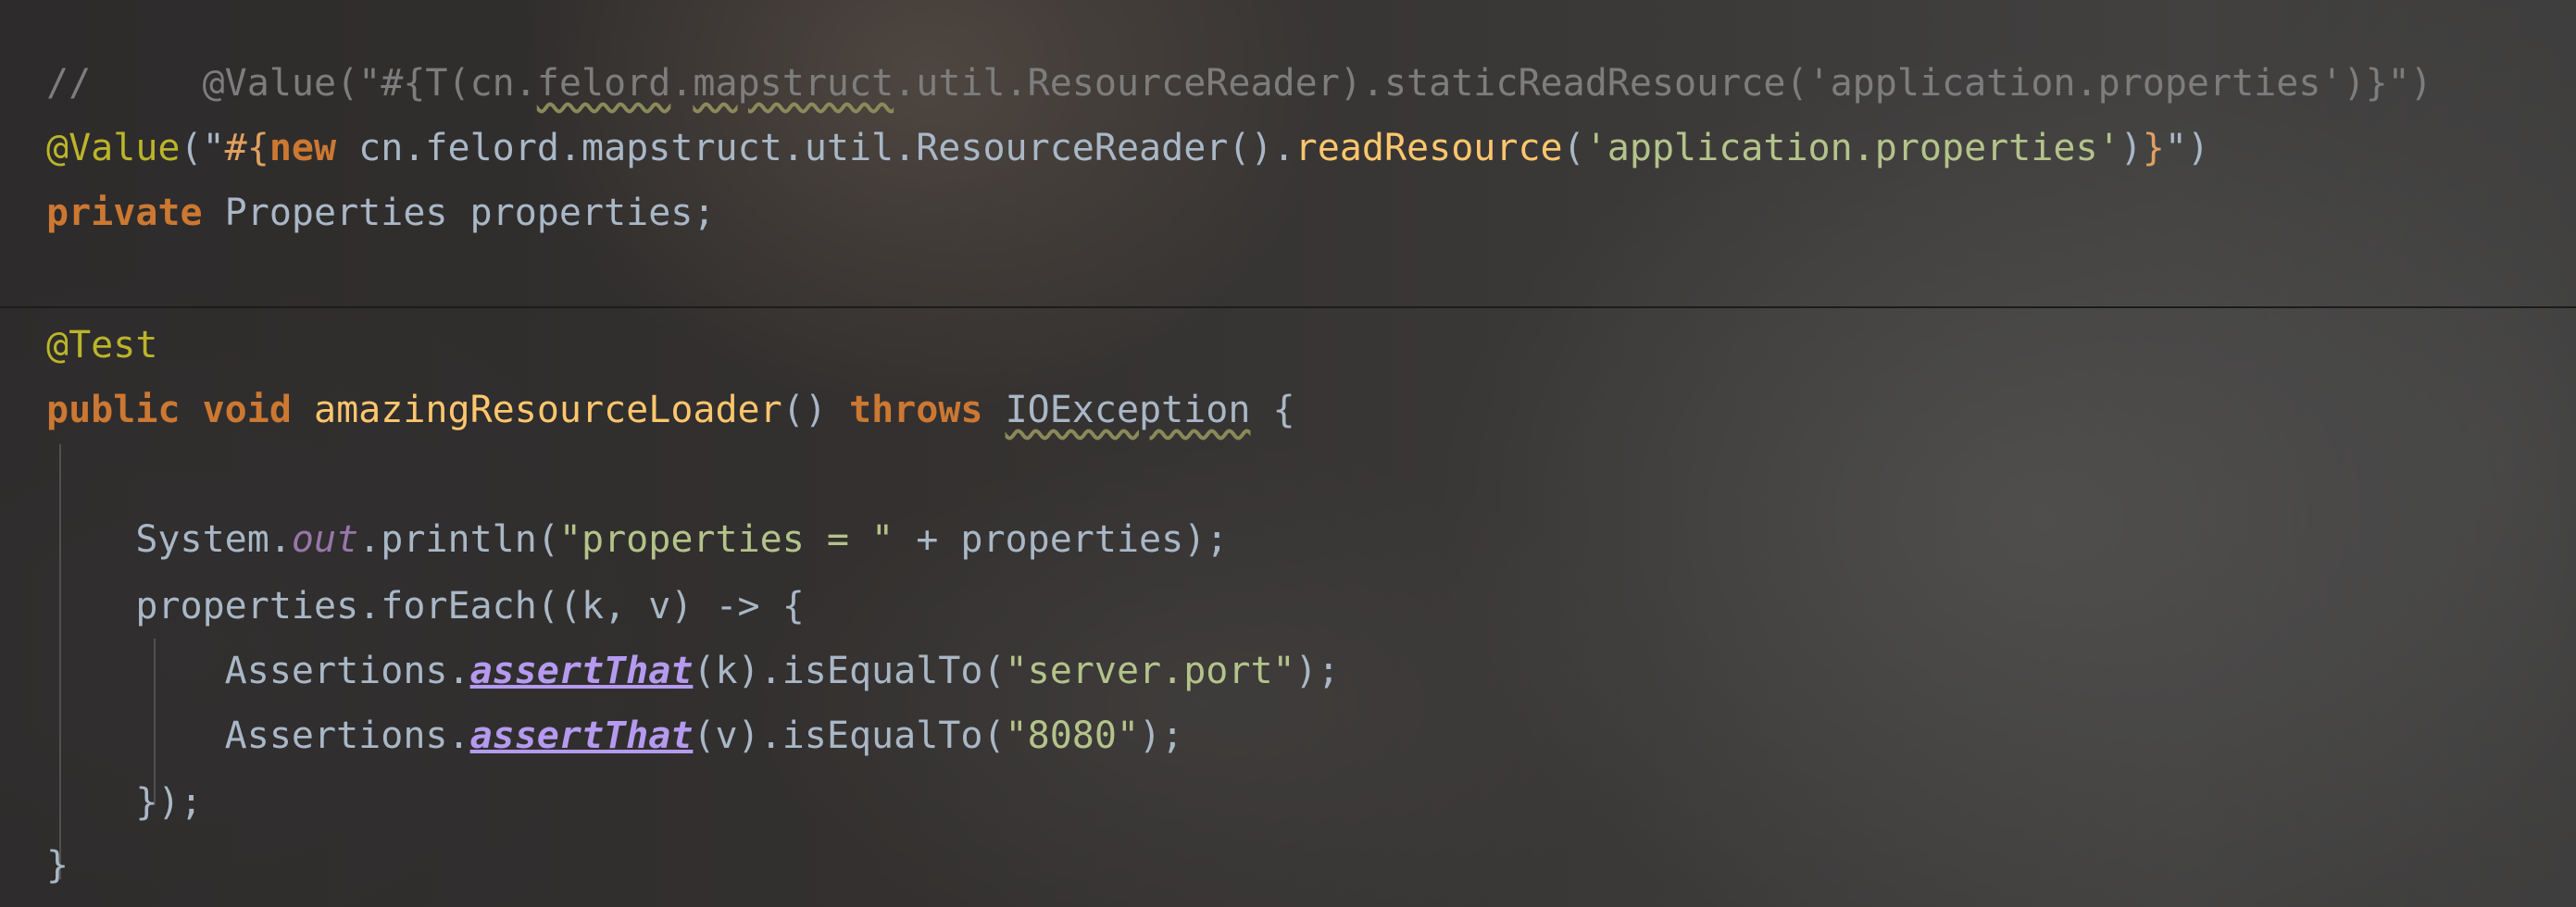  Describe the element at coordinates (470, 213) in the screenshot. I see `code-token: Properties properties;` at that location.